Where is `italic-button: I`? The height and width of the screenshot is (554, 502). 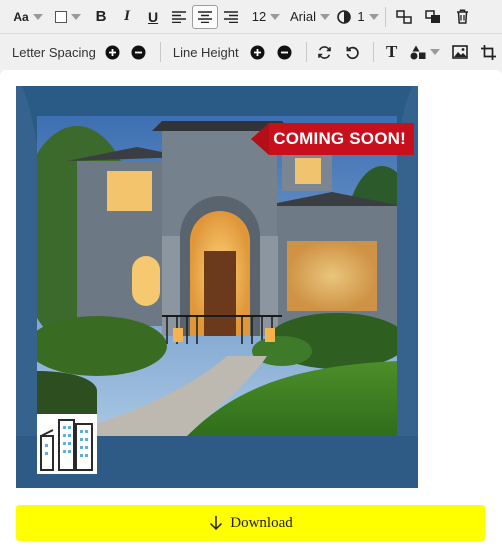 italic-button: I is located at coordinates (127, 17).